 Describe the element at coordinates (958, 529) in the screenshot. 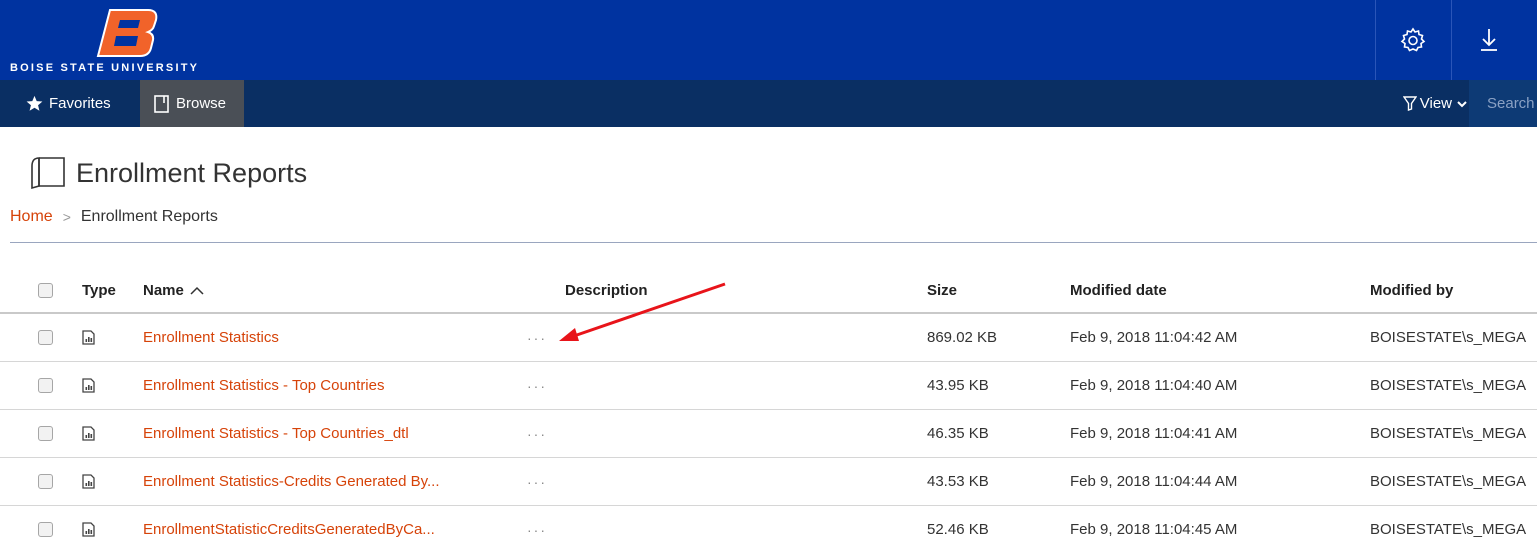

I see `size-cell: 52.46 KB` at that location.